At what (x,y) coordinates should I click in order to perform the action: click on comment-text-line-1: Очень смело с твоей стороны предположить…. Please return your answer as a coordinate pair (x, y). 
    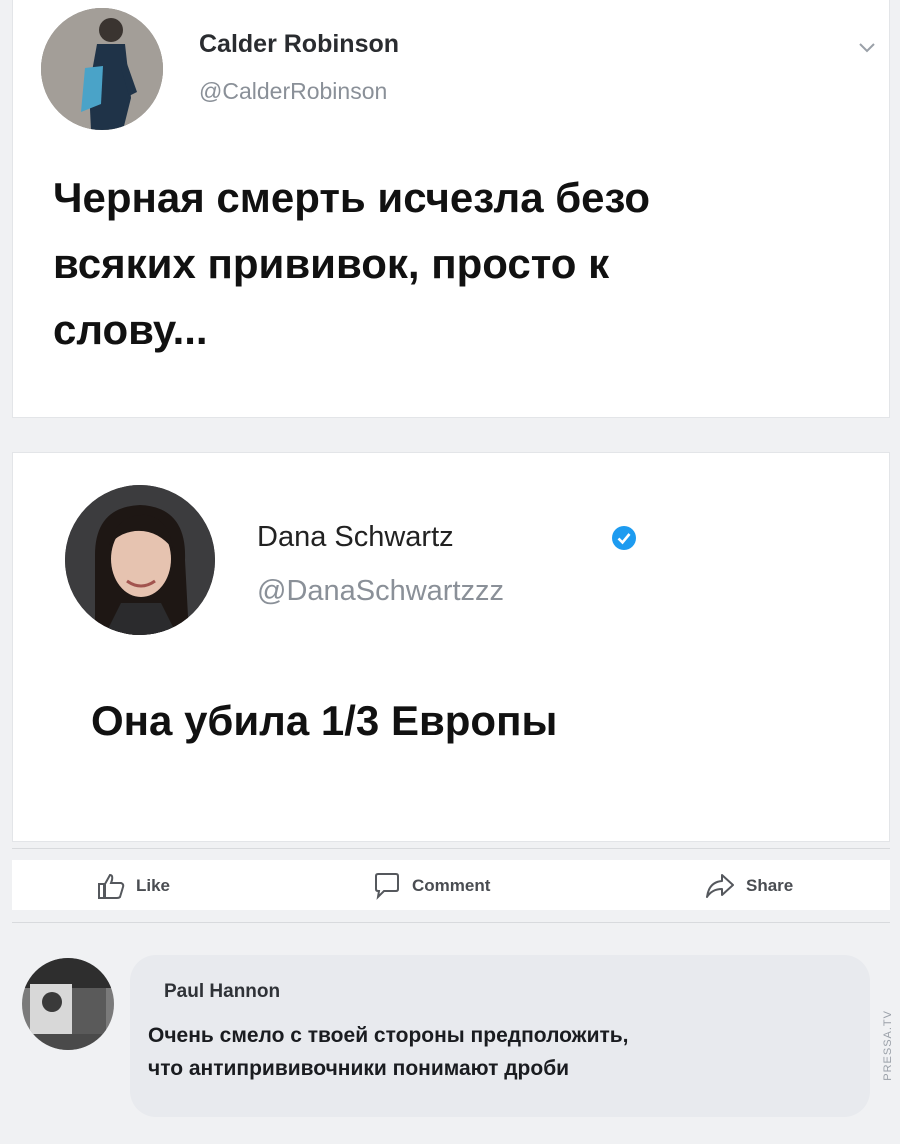
    Looking at the image, I should click on (388, 1035).